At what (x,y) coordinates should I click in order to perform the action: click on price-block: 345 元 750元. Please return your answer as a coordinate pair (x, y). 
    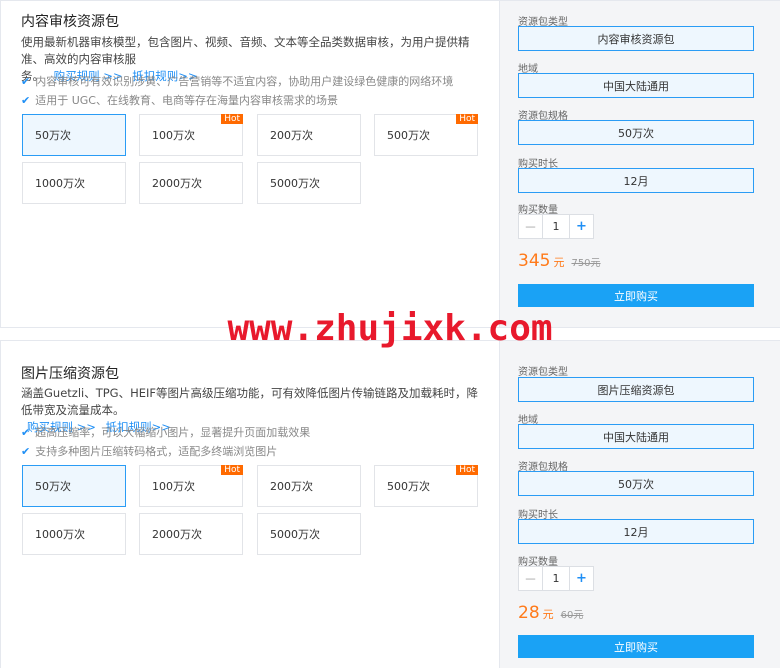
    Looking at the image, I should click on (559, 261).